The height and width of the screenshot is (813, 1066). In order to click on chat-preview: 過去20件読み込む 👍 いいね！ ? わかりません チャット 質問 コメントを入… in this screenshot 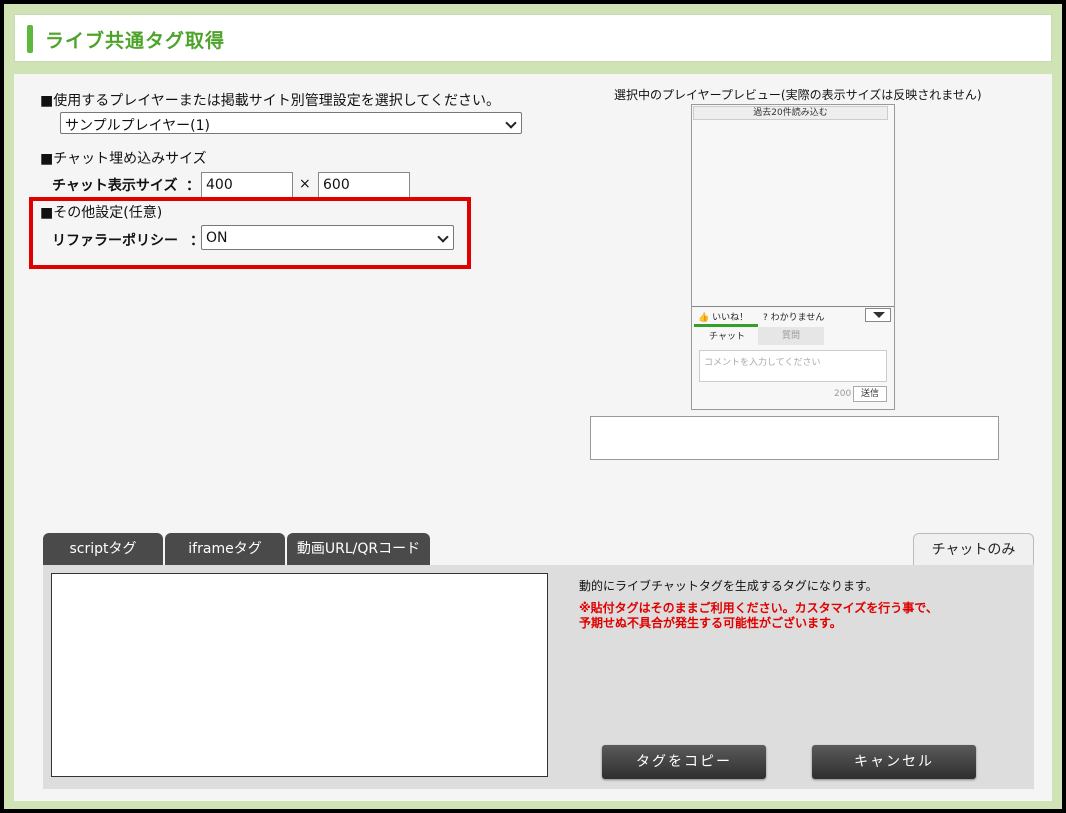, I will do `click(793, 257)`.